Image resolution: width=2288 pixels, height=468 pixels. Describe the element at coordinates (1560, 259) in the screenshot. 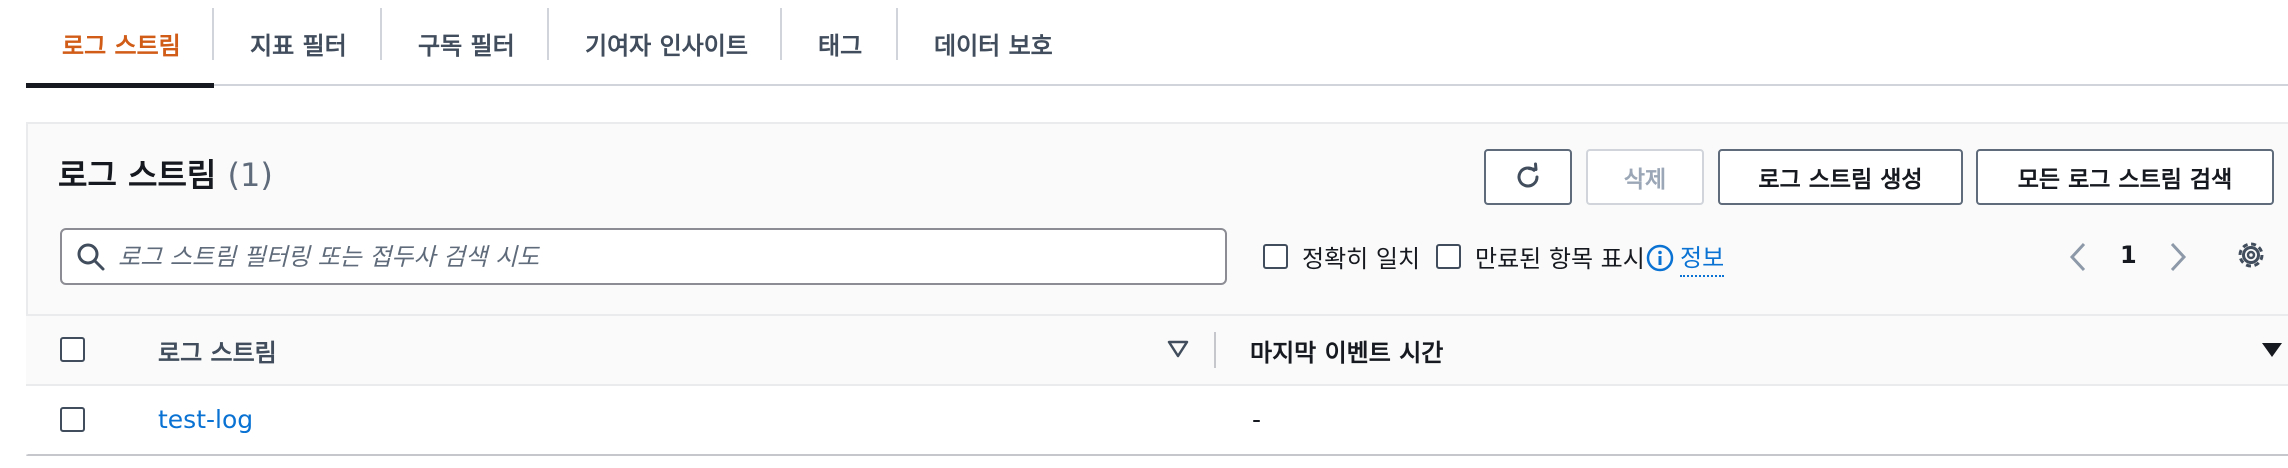

I see `show-expired-label: 만료된 항목 표시` at that location.